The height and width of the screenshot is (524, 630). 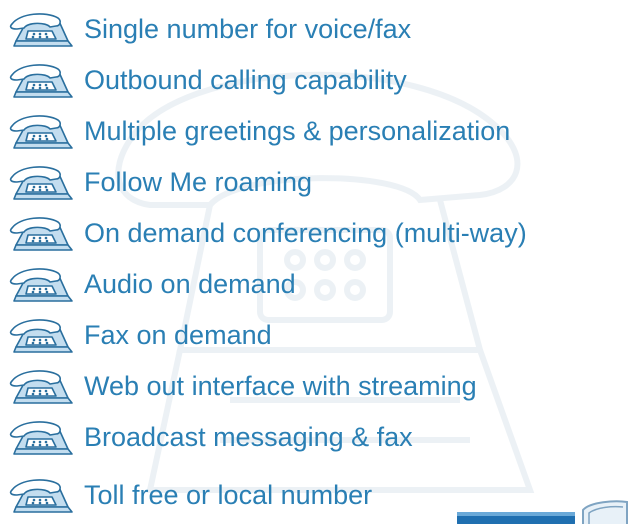 I want to click on feature-item-fax-on-demand: Fax on demand, so click(x=315, y=335).